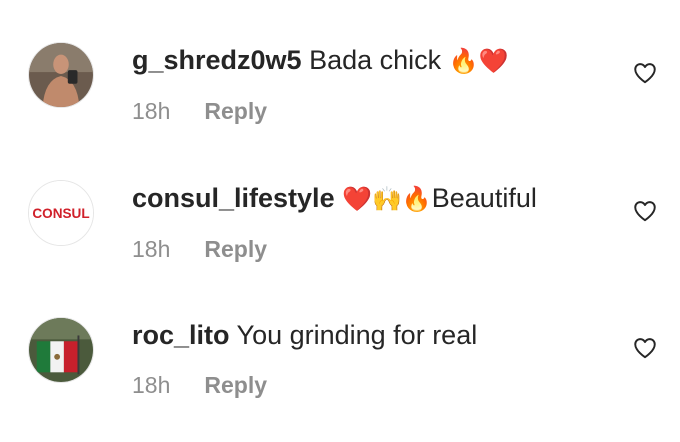 This screenshot has height=442, width=680. I want to click on avatar: CONSUL, so click(61, 213).